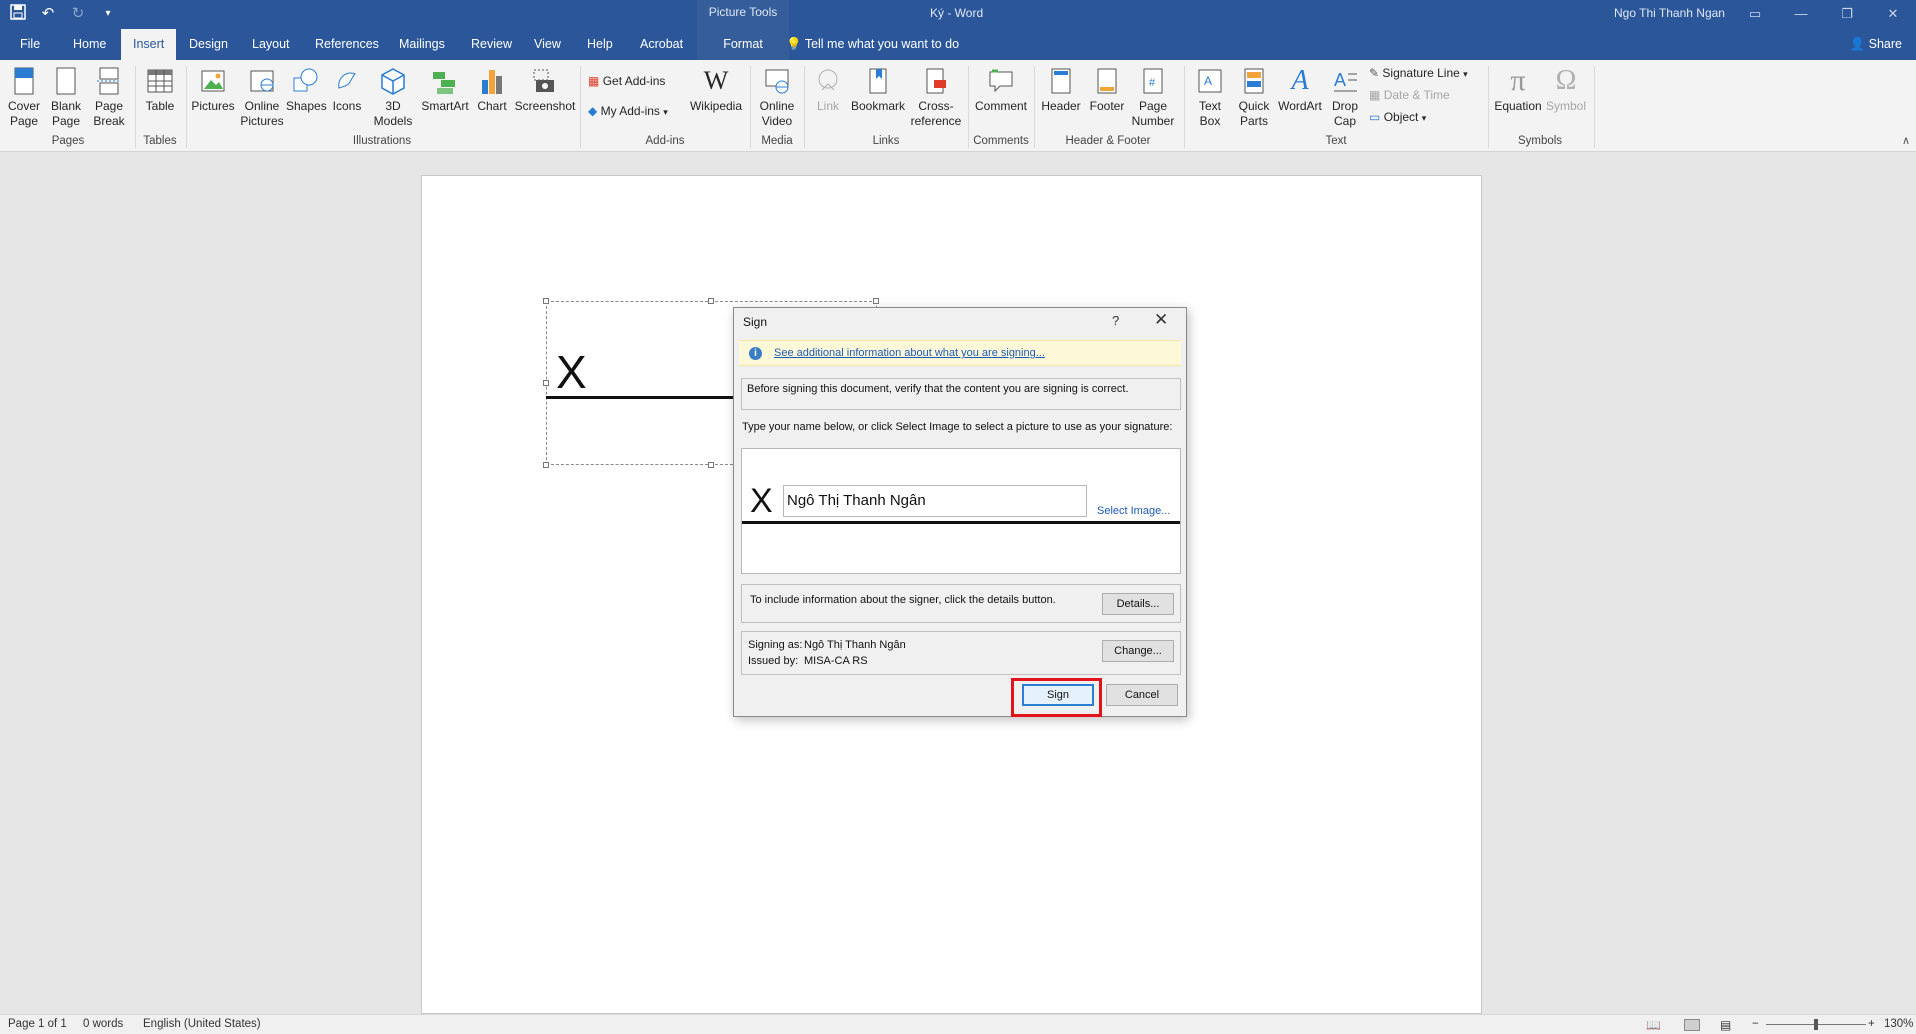  What do you see at coordinates (855, 645) in the screenshot?
I see `signing-as-value: Ngô Thị Thanh Ngân` at bounding box center [855, 645].